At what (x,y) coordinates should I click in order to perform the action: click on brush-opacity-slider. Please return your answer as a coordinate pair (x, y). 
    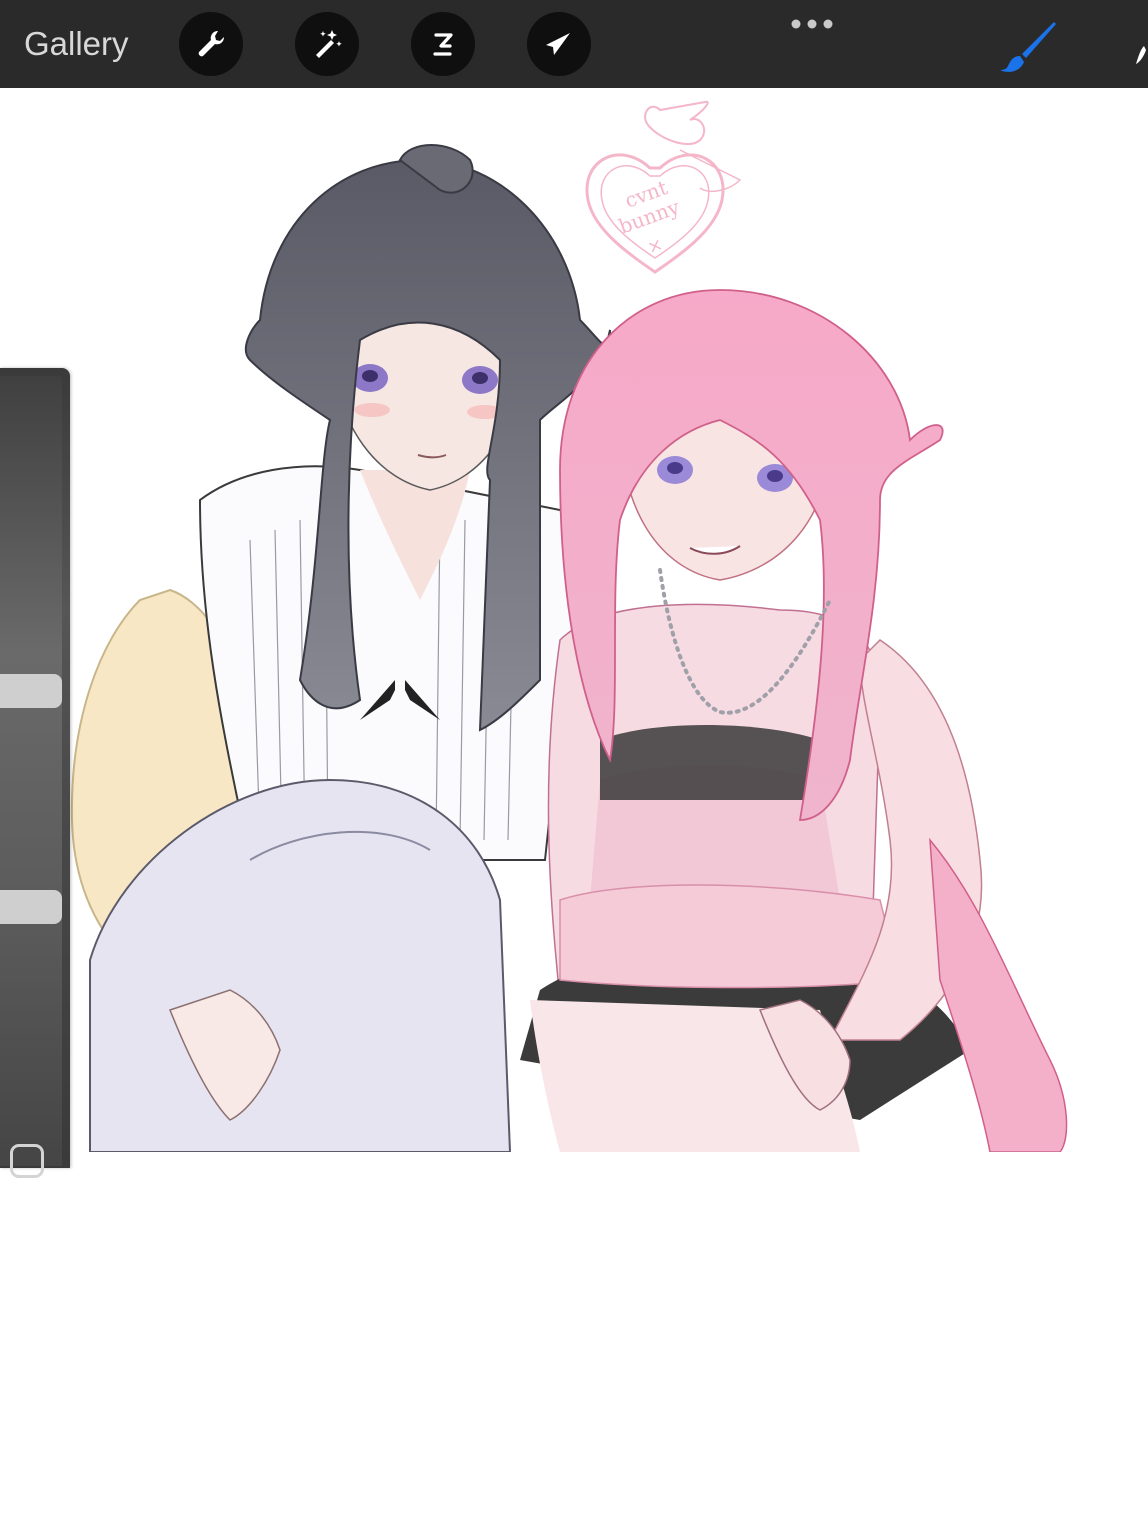
    Looking at the image, I should click on (31, 1389).